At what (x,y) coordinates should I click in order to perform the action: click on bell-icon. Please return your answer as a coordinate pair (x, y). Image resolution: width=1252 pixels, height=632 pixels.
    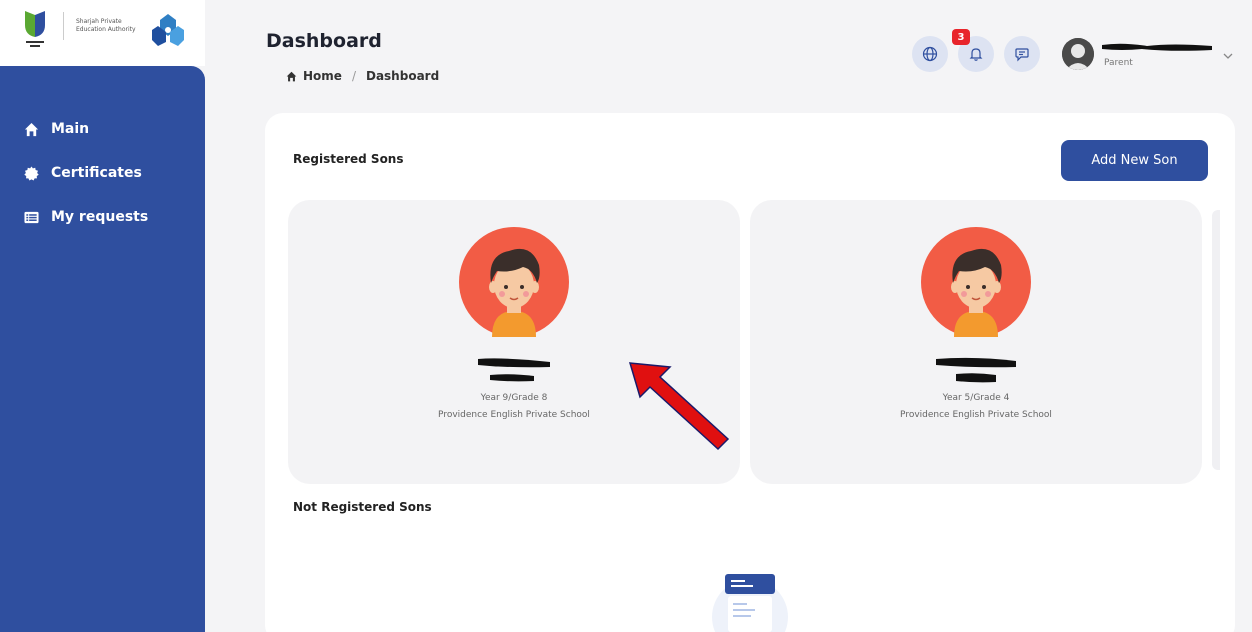
    Looking at the image, I should click on (976, 54).